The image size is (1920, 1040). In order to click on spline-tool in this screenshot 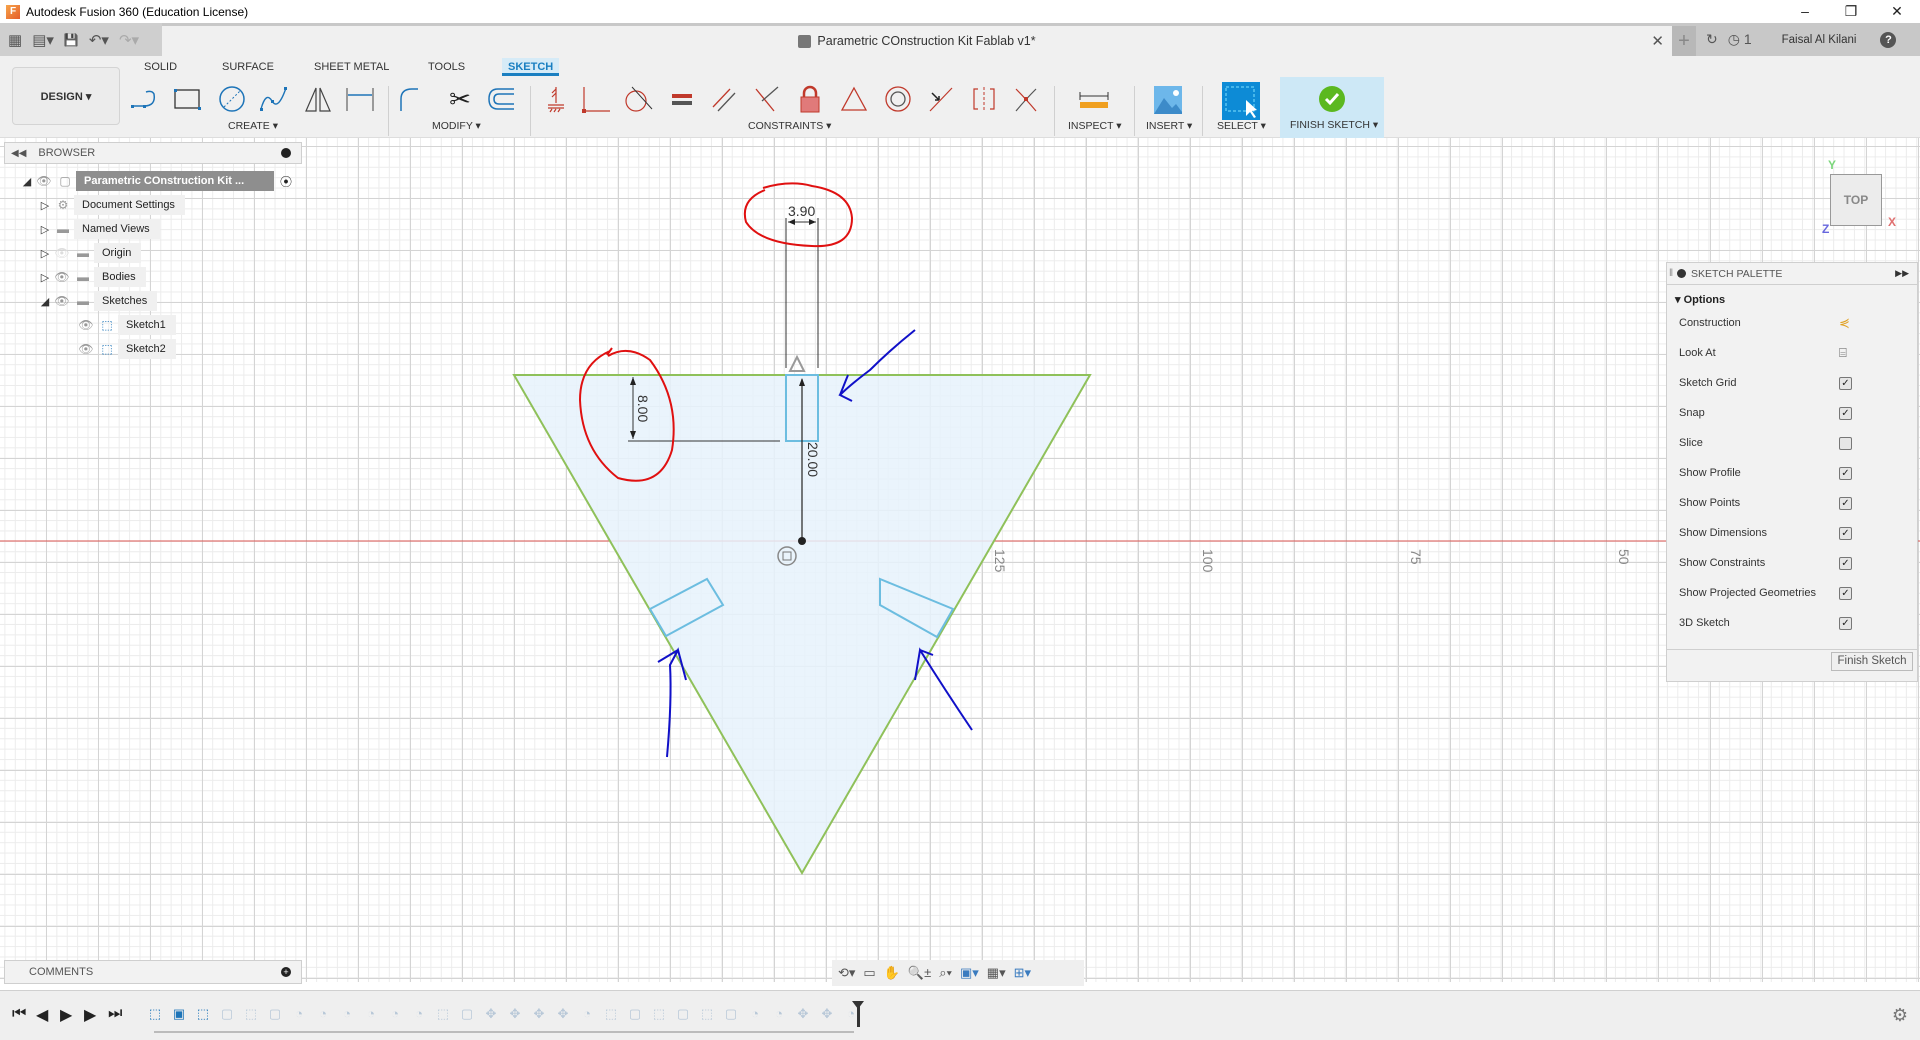, I will do `click(274, 99)`.